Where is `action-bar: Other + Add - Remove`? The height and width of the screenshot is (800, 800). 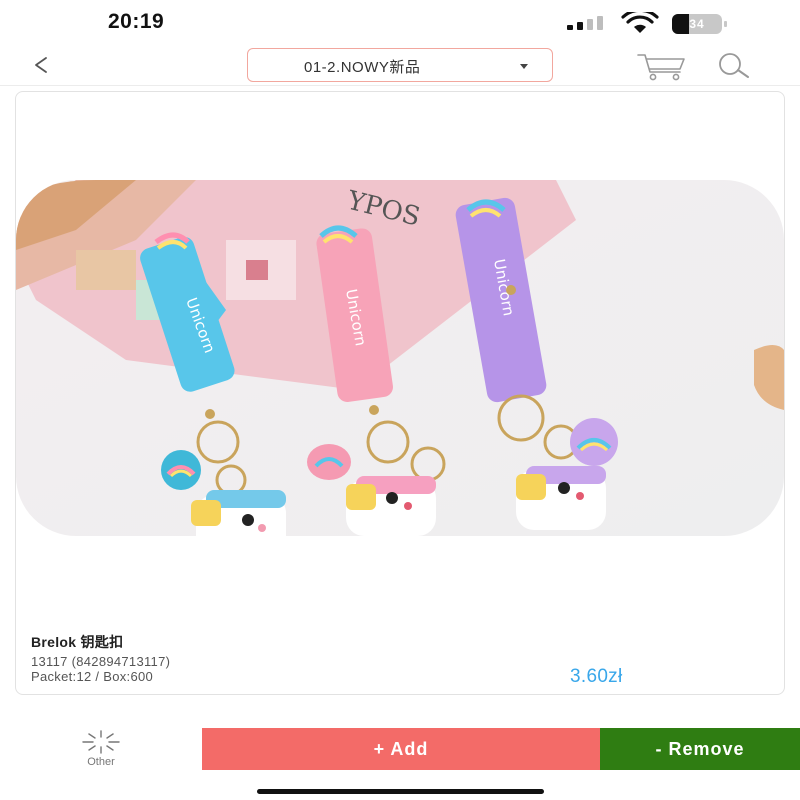
action-bar: Other + Add - Remove is located at coordinates (400, 749).